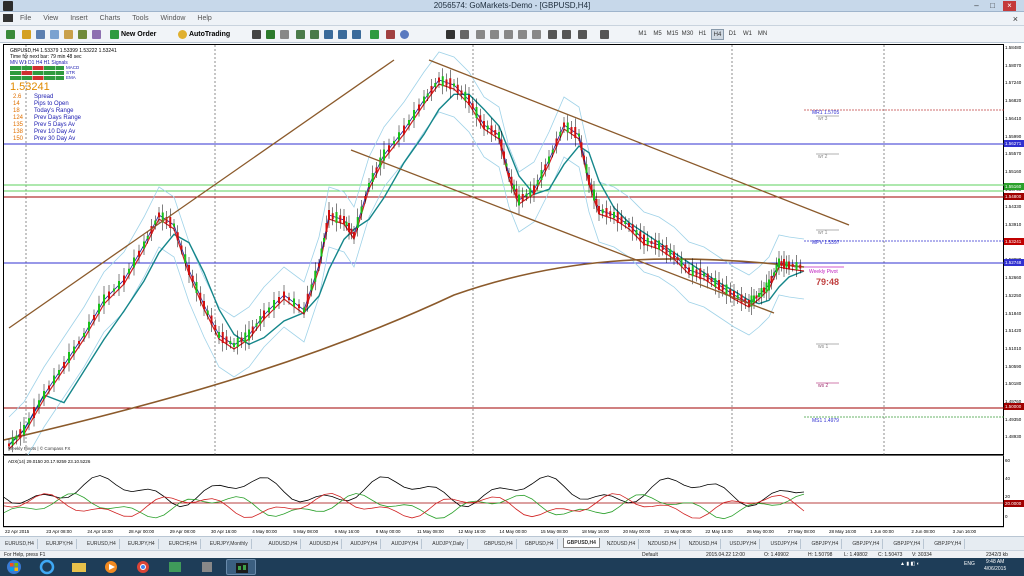 This screenshot has height=576, width=1024. I want to click on terminal-icon, so click(82, 34).